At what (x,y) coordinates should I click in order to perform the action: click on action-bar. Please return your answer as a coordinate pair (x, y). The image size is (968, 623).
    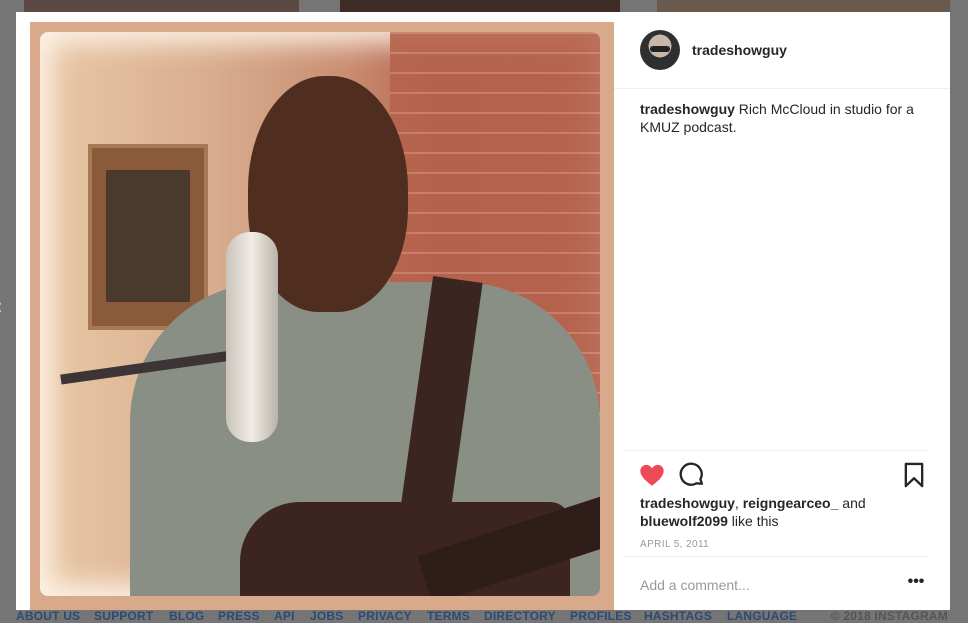
    Looking at the image, I should click on (776, 474).